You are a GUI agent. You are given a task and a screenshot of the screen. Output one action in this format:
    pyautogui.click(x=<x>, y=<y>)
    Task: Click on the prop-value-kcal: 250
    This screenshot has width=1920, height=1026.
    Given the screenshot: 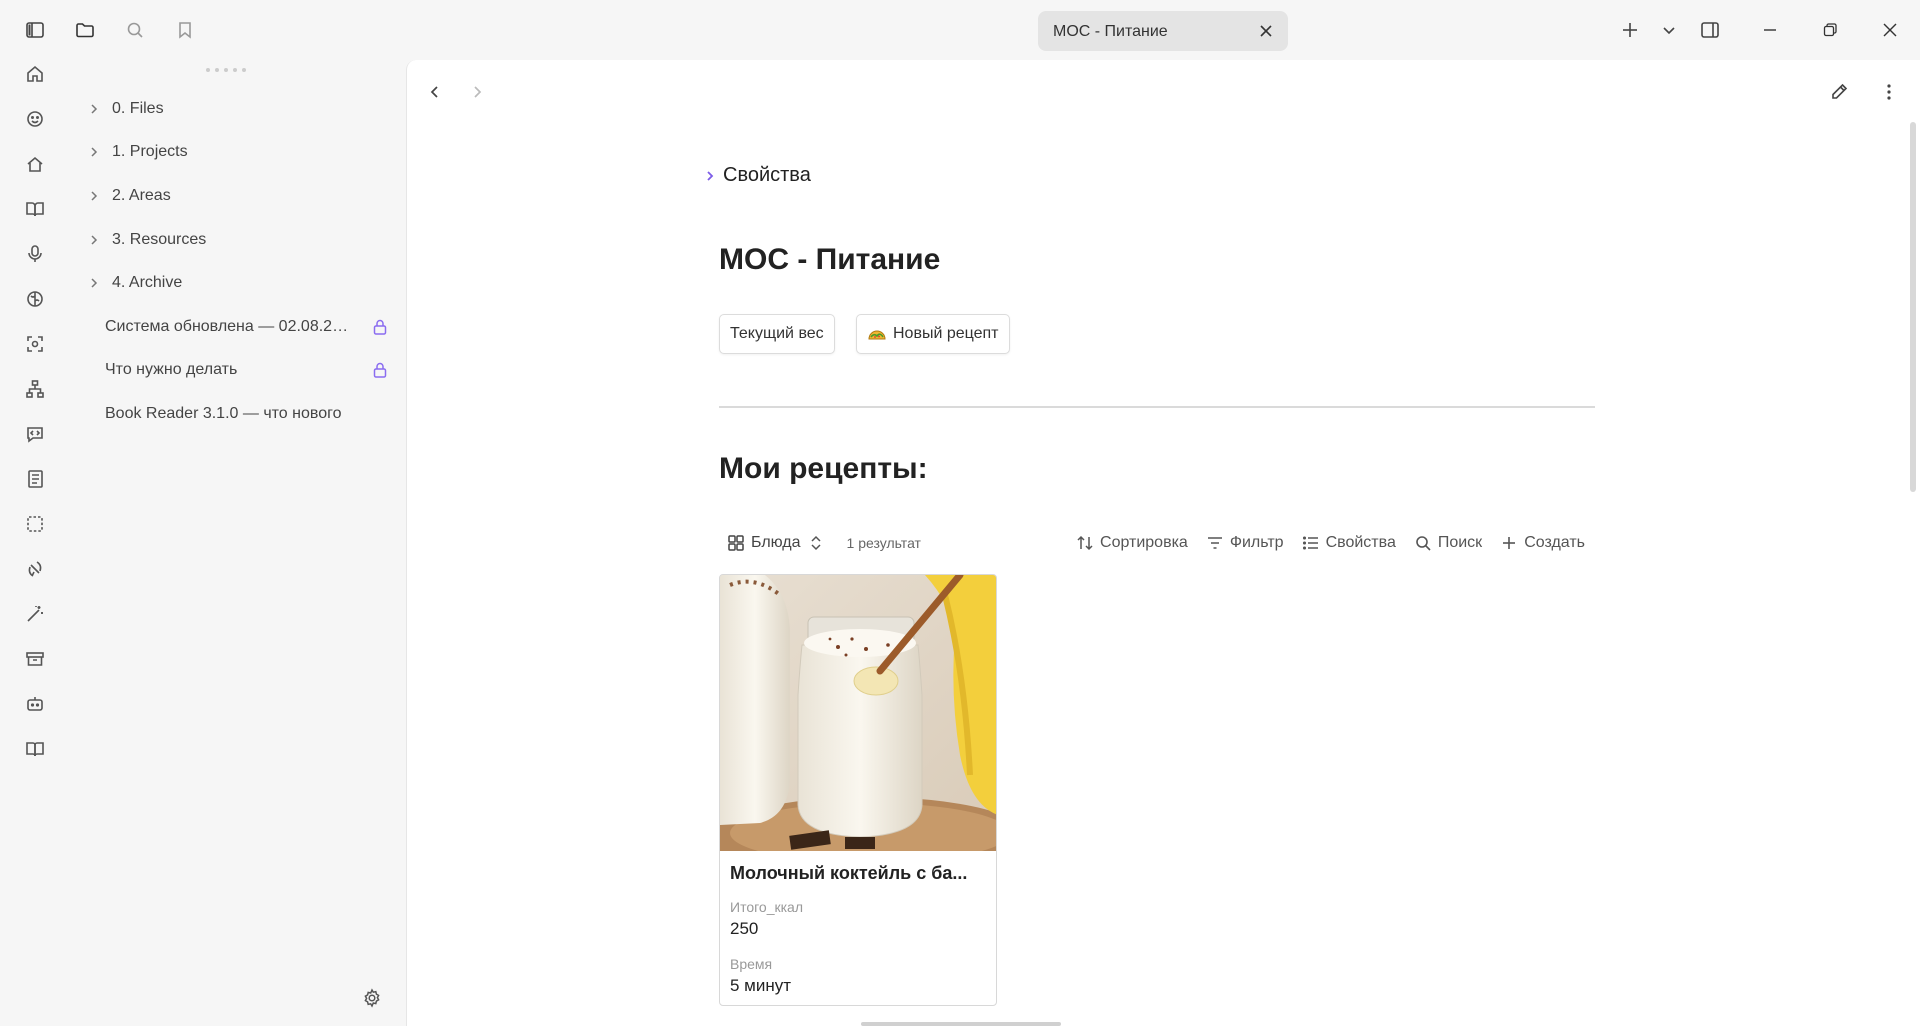 What is the action you would take?
    pyautogui.click(x=744, y=928)
    